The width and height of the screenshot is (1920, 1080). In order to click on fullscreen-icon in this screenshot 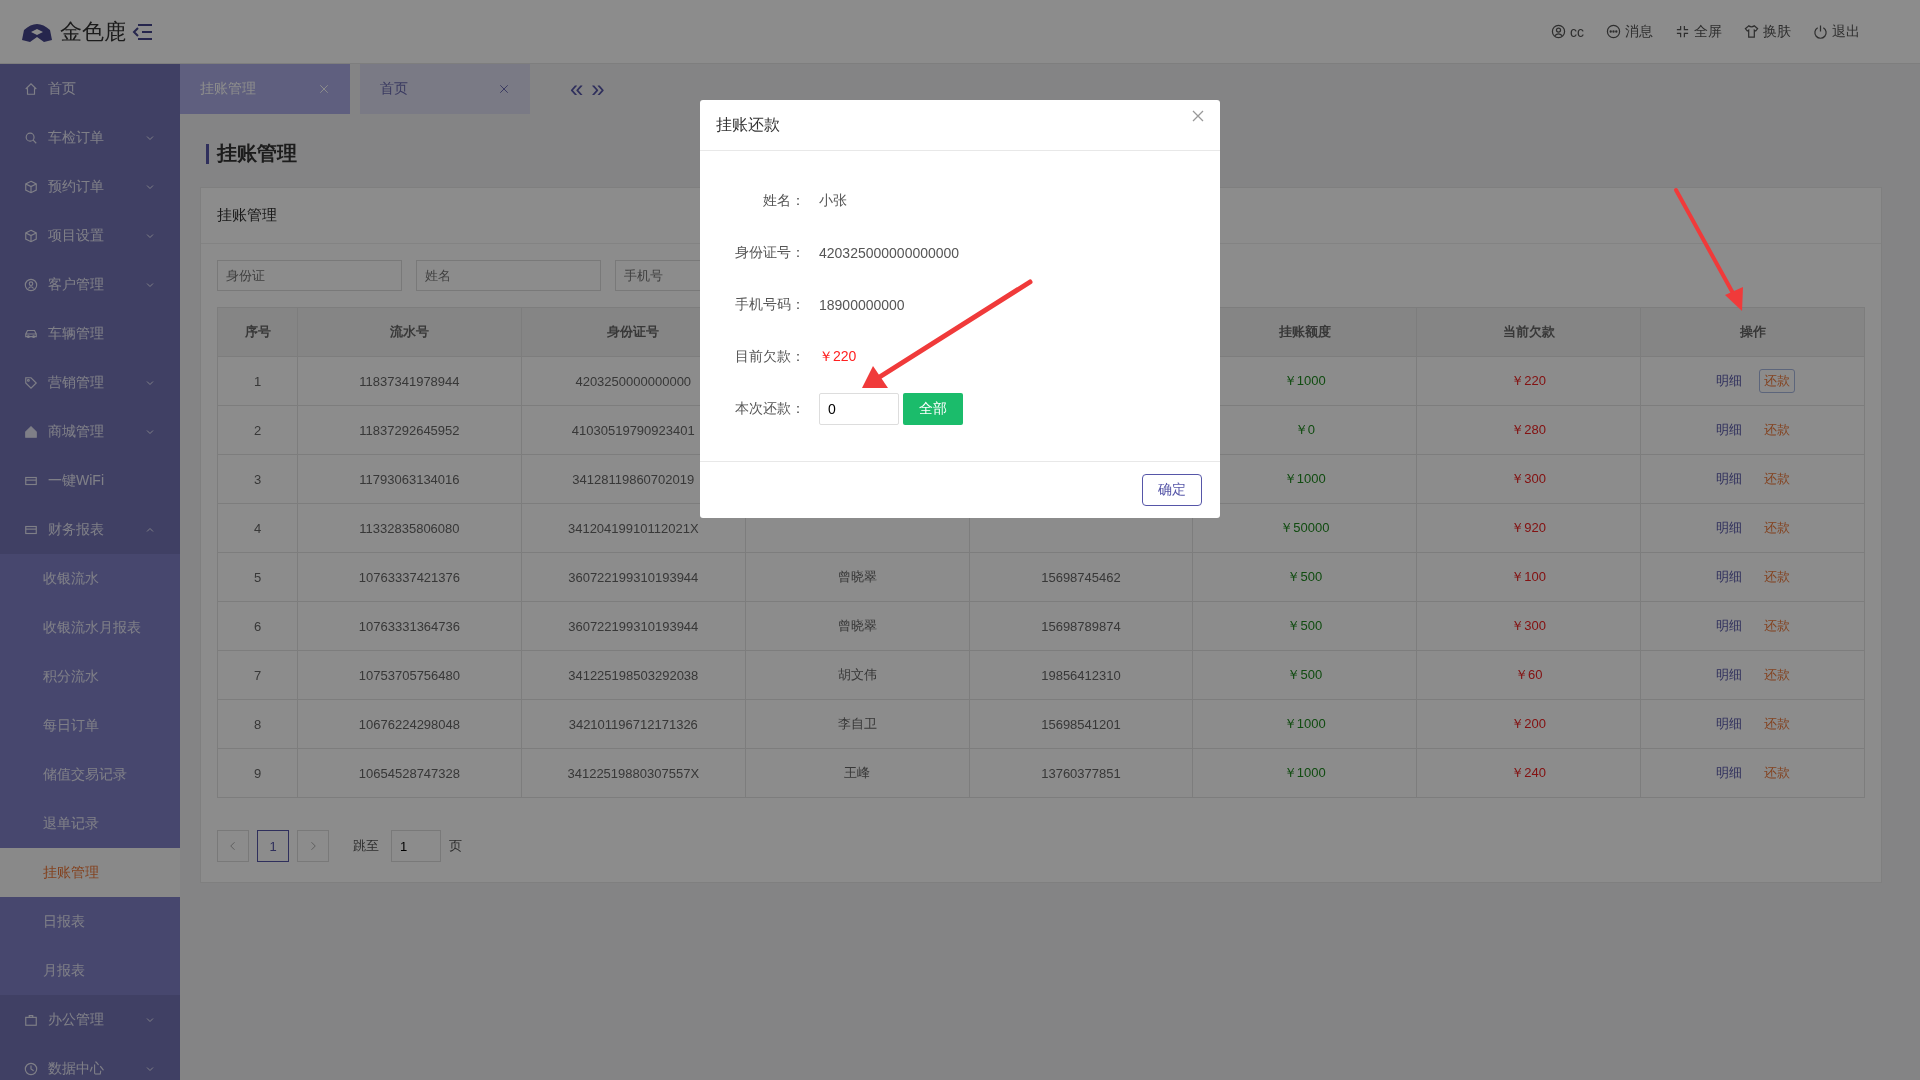, I will do `click(1682, 31)`.